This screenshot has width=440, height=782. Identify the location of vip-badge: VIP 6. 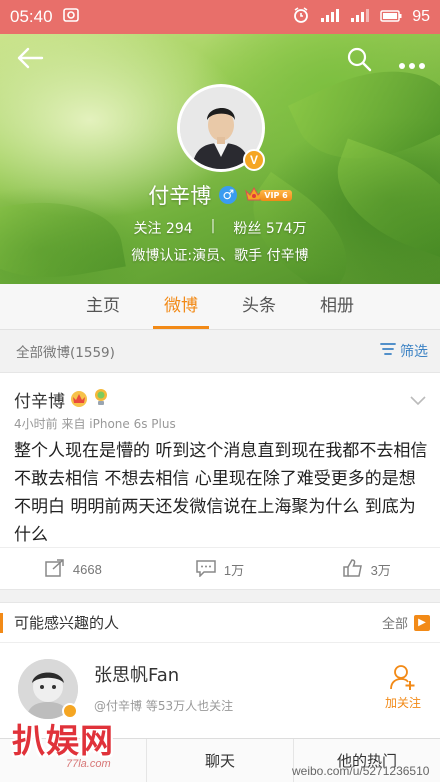
(268, 195).